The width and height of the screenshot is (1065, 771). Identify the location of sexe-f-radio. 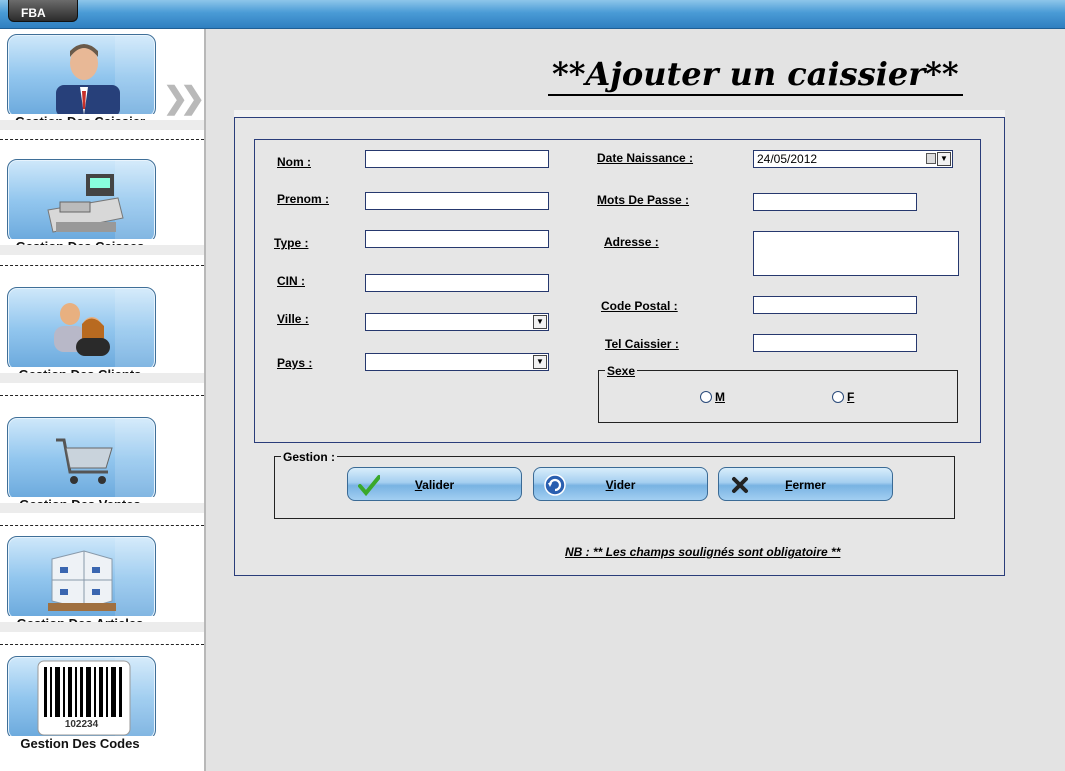
(838, 397).